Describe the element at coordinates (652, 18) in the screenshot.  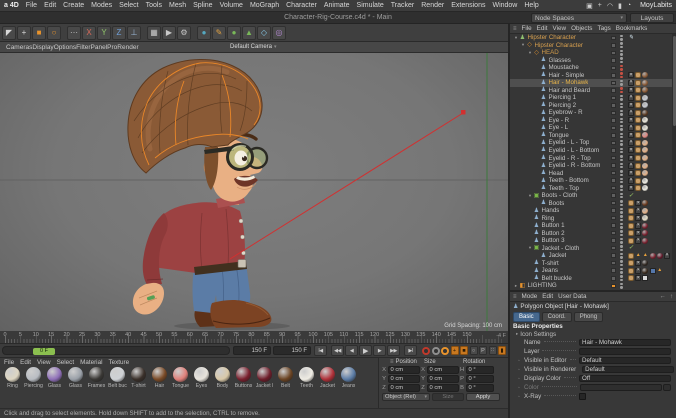
I see `layouts-button: Layouts` at that location.